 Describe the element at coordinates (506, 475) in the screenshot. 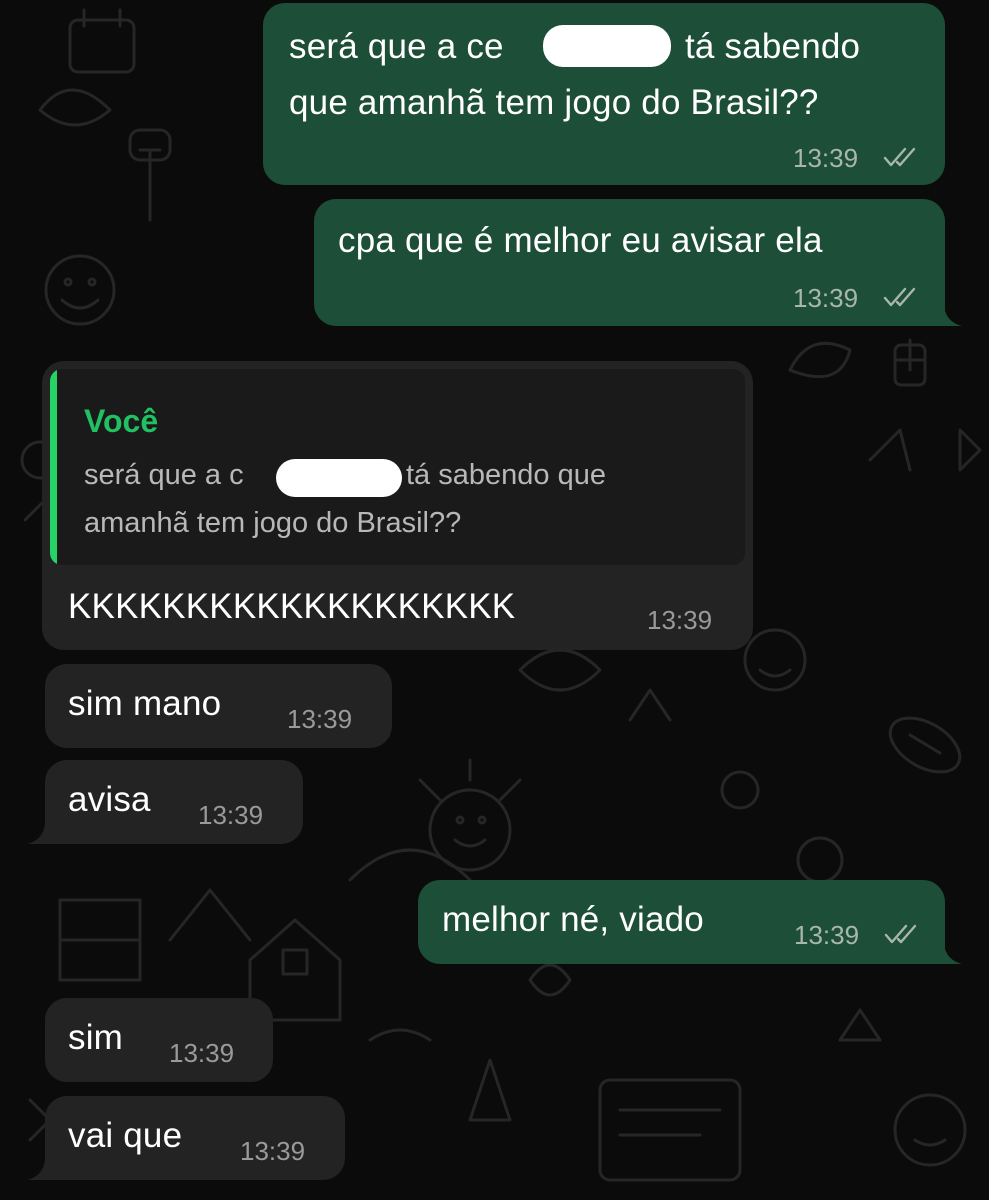

I see `quote-text-line-1b: tá sabendo que` at that location.